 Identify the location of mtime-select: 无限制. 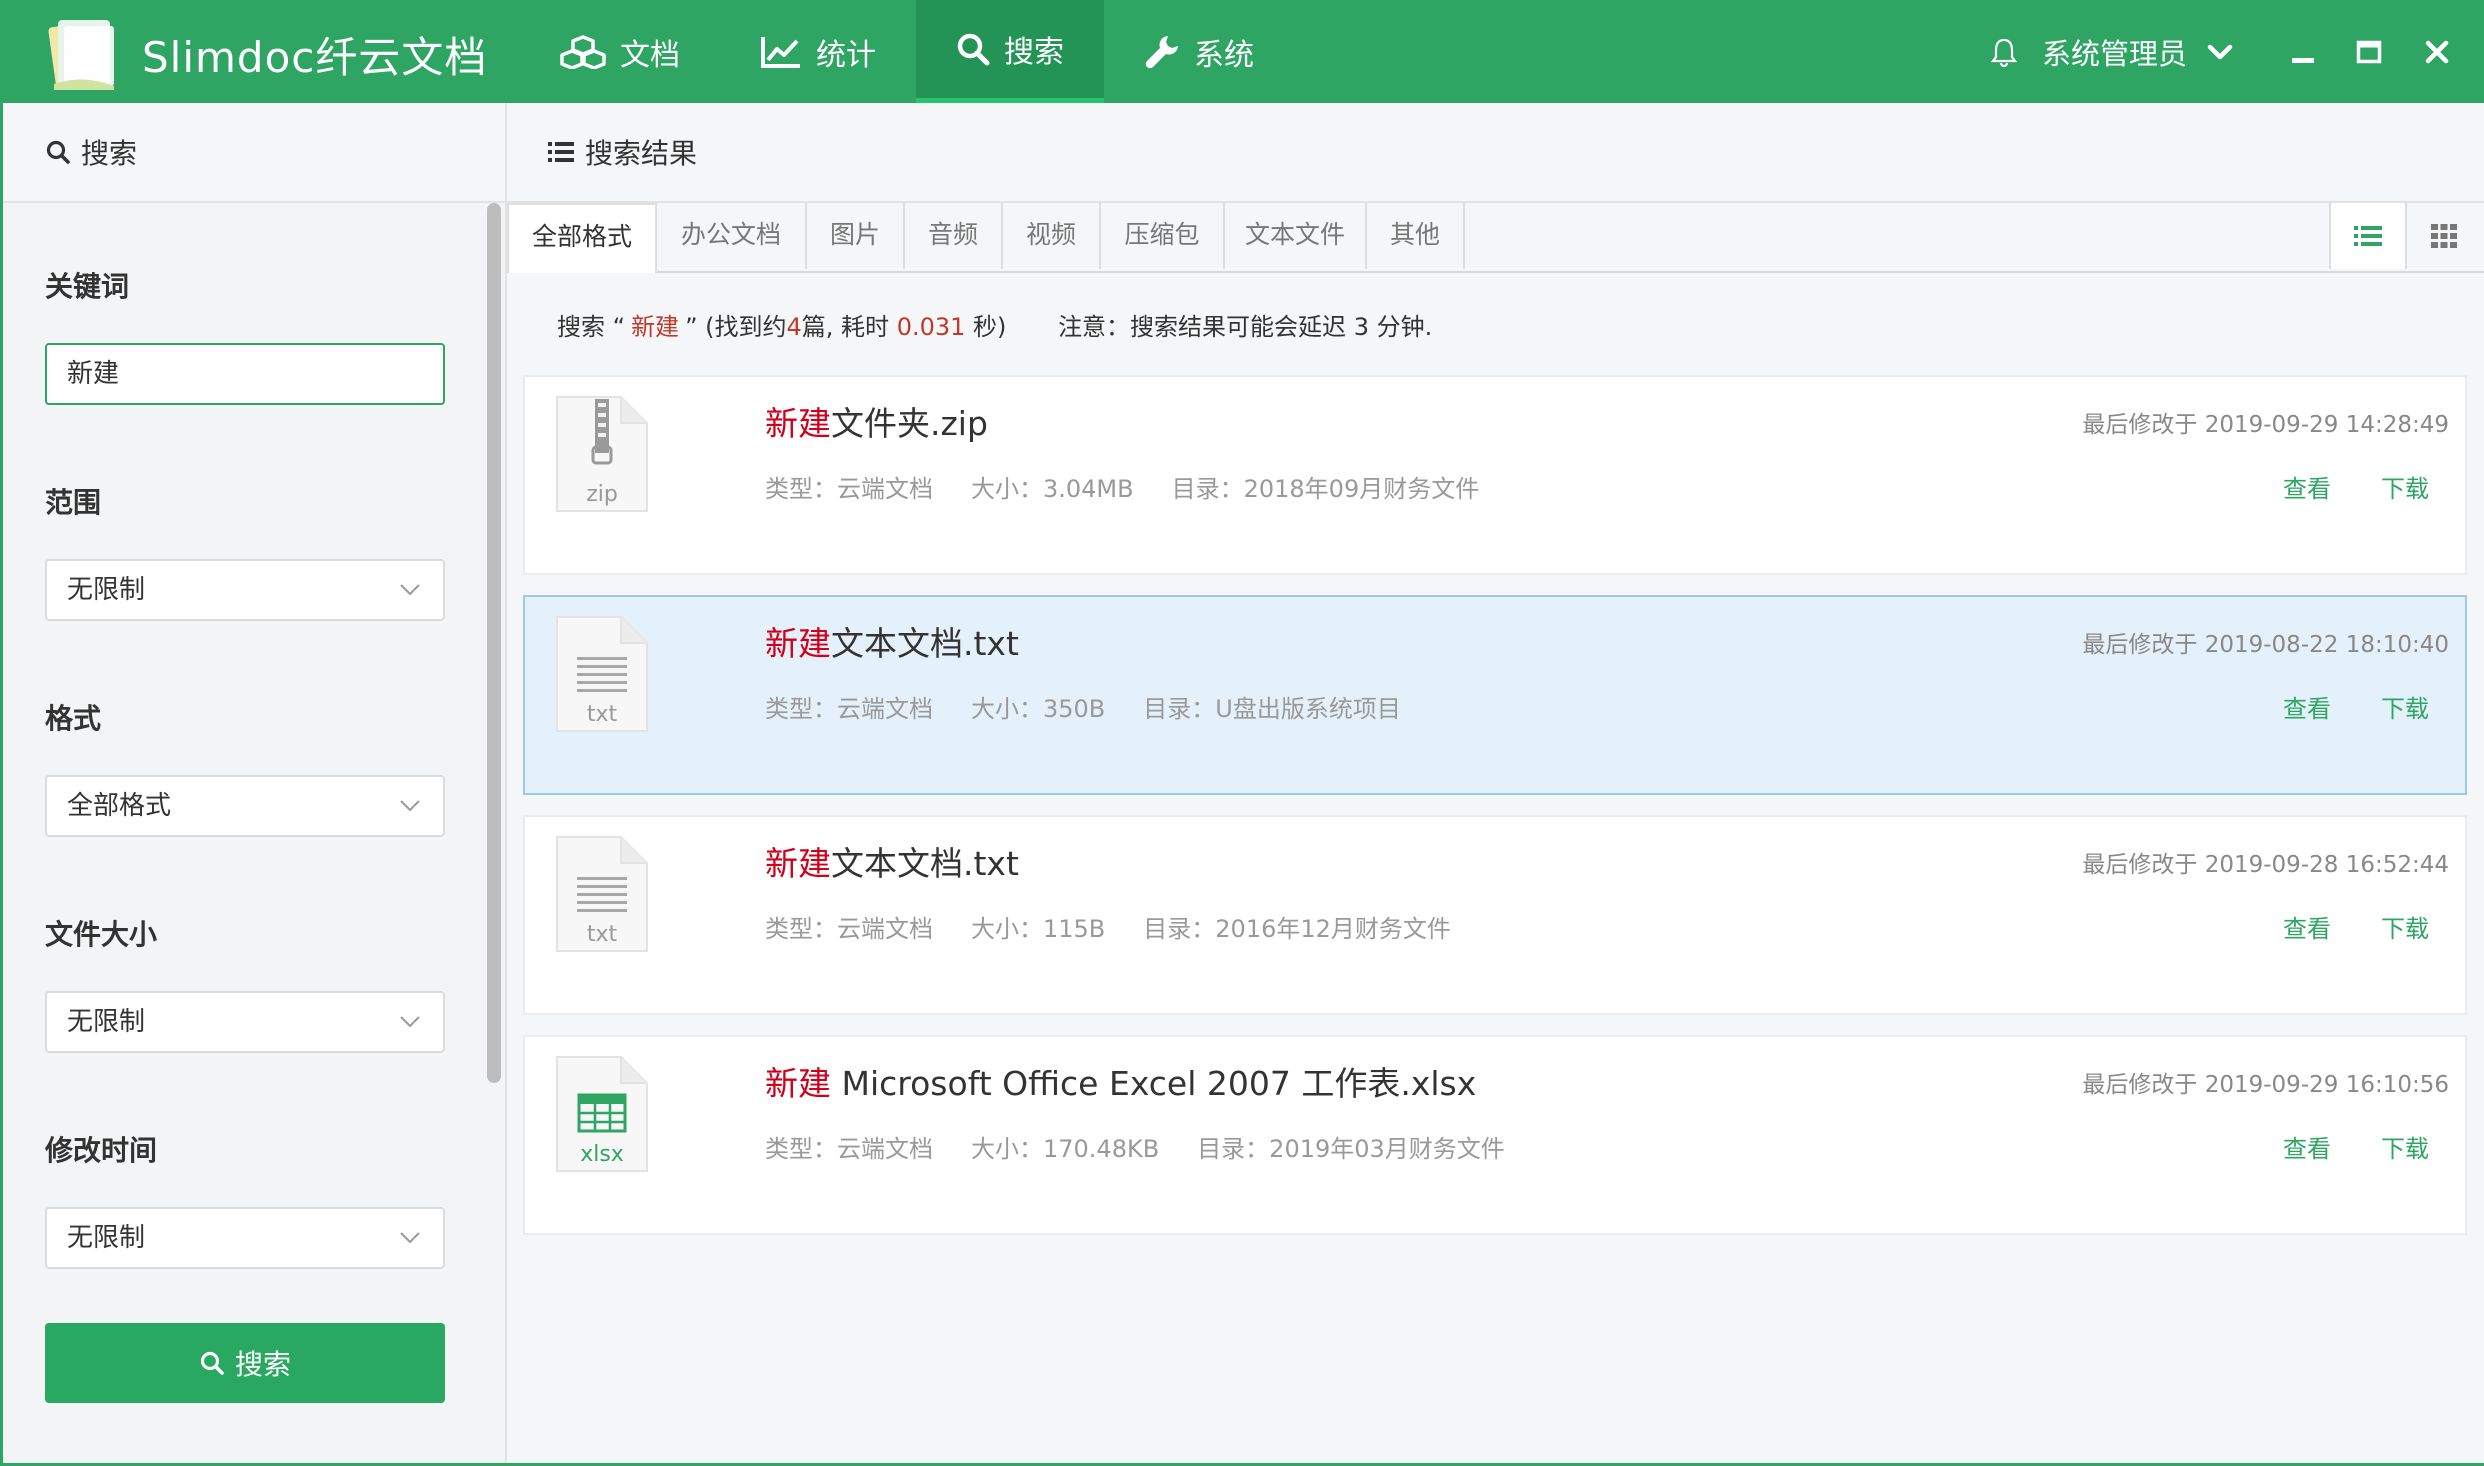
(245, 1238).